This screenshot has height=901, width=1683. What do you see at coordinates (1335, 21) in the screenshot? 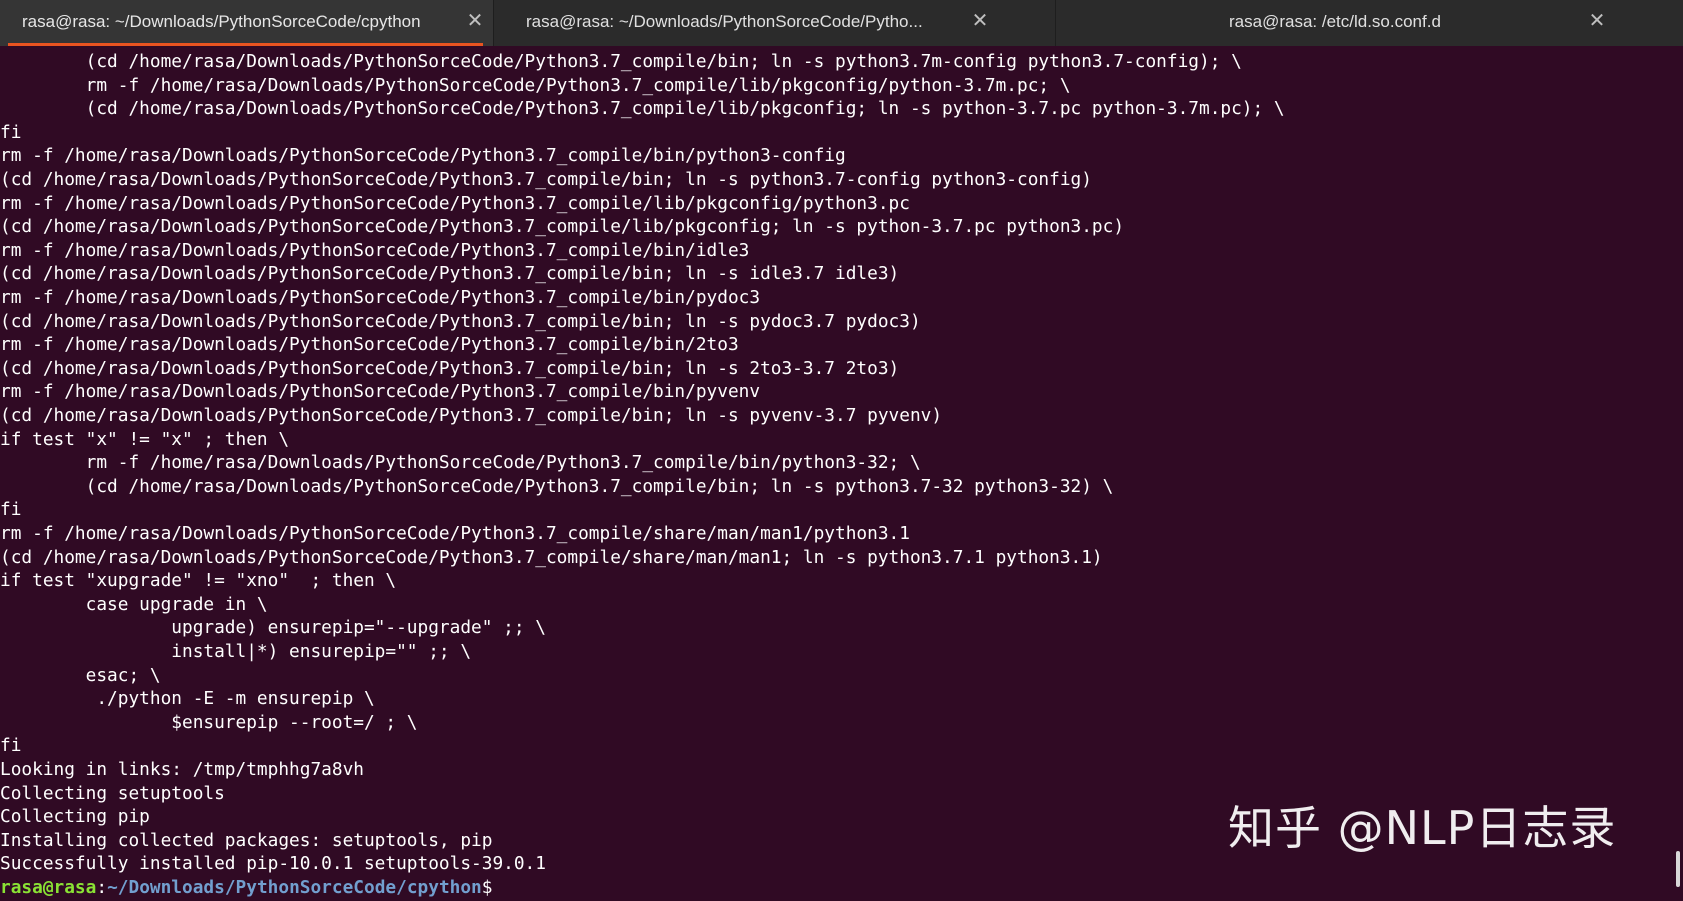
I see `tab-title: rasa@rasa: /etc/ld.so.conf.d` at bounding box center [1335, 21].